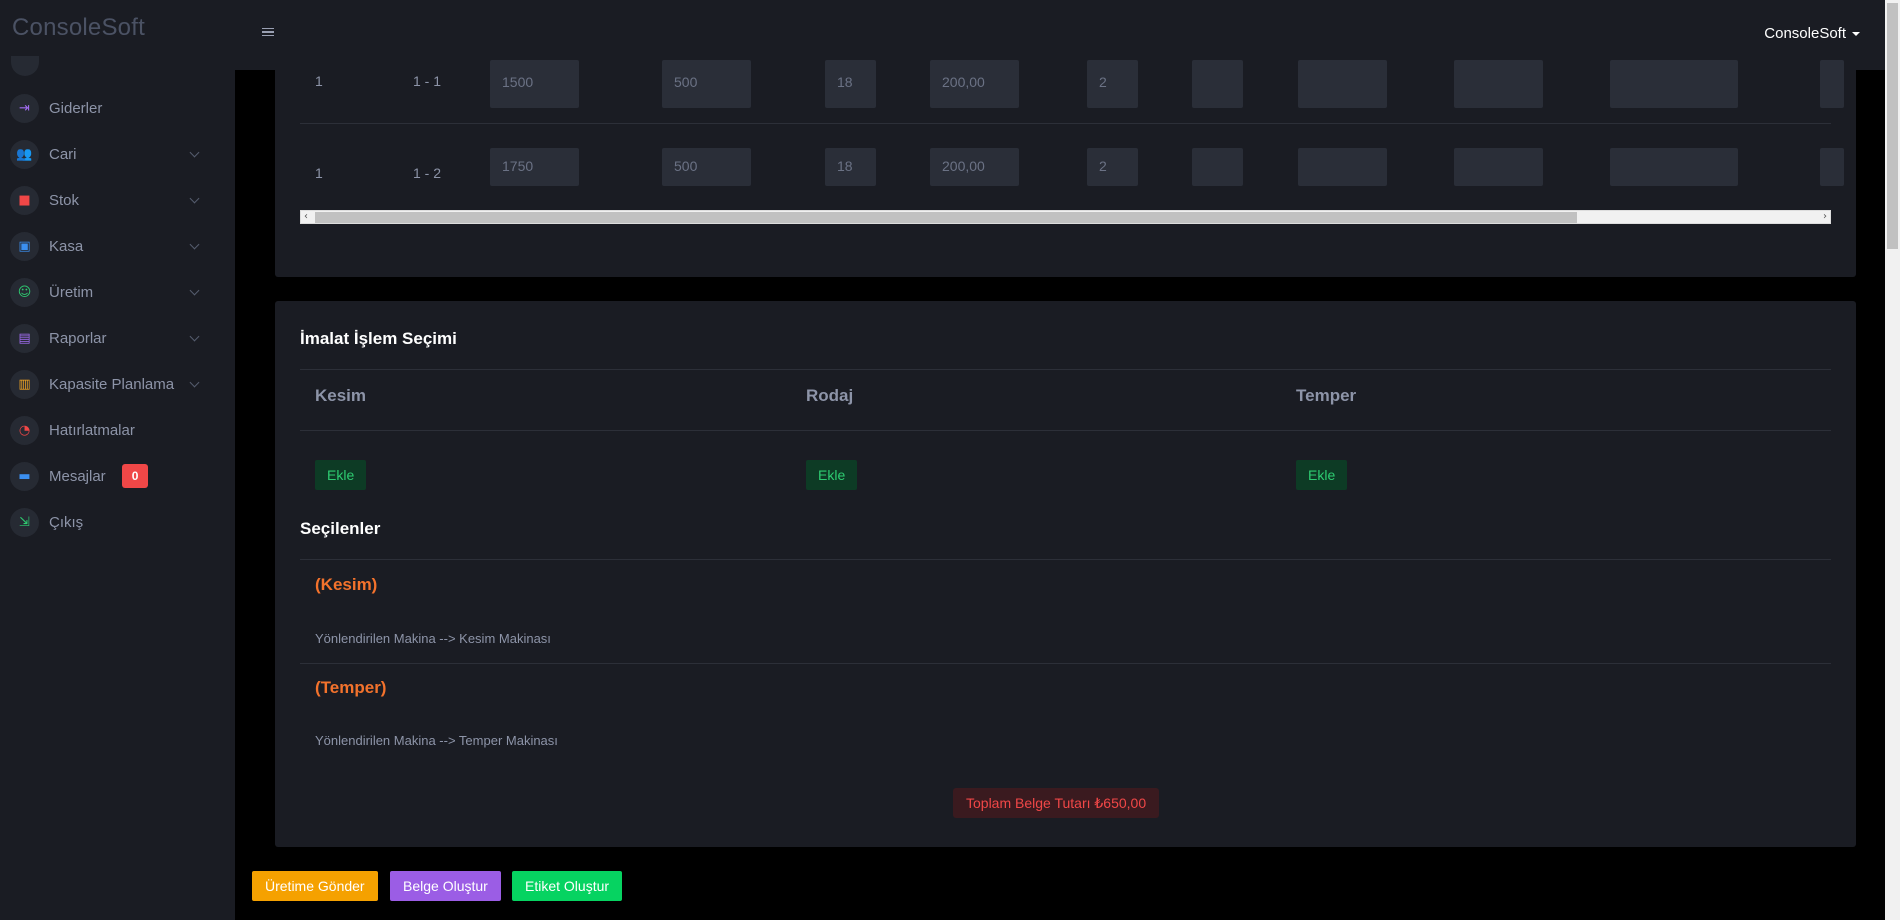 The width and height of the screenshot is (1900, 920). Describe the element at coordinates (433, 638) in the screenshot. I see `selected-item-desc: Yönlendirilen Makina --> Kesim Makinası` at that location.